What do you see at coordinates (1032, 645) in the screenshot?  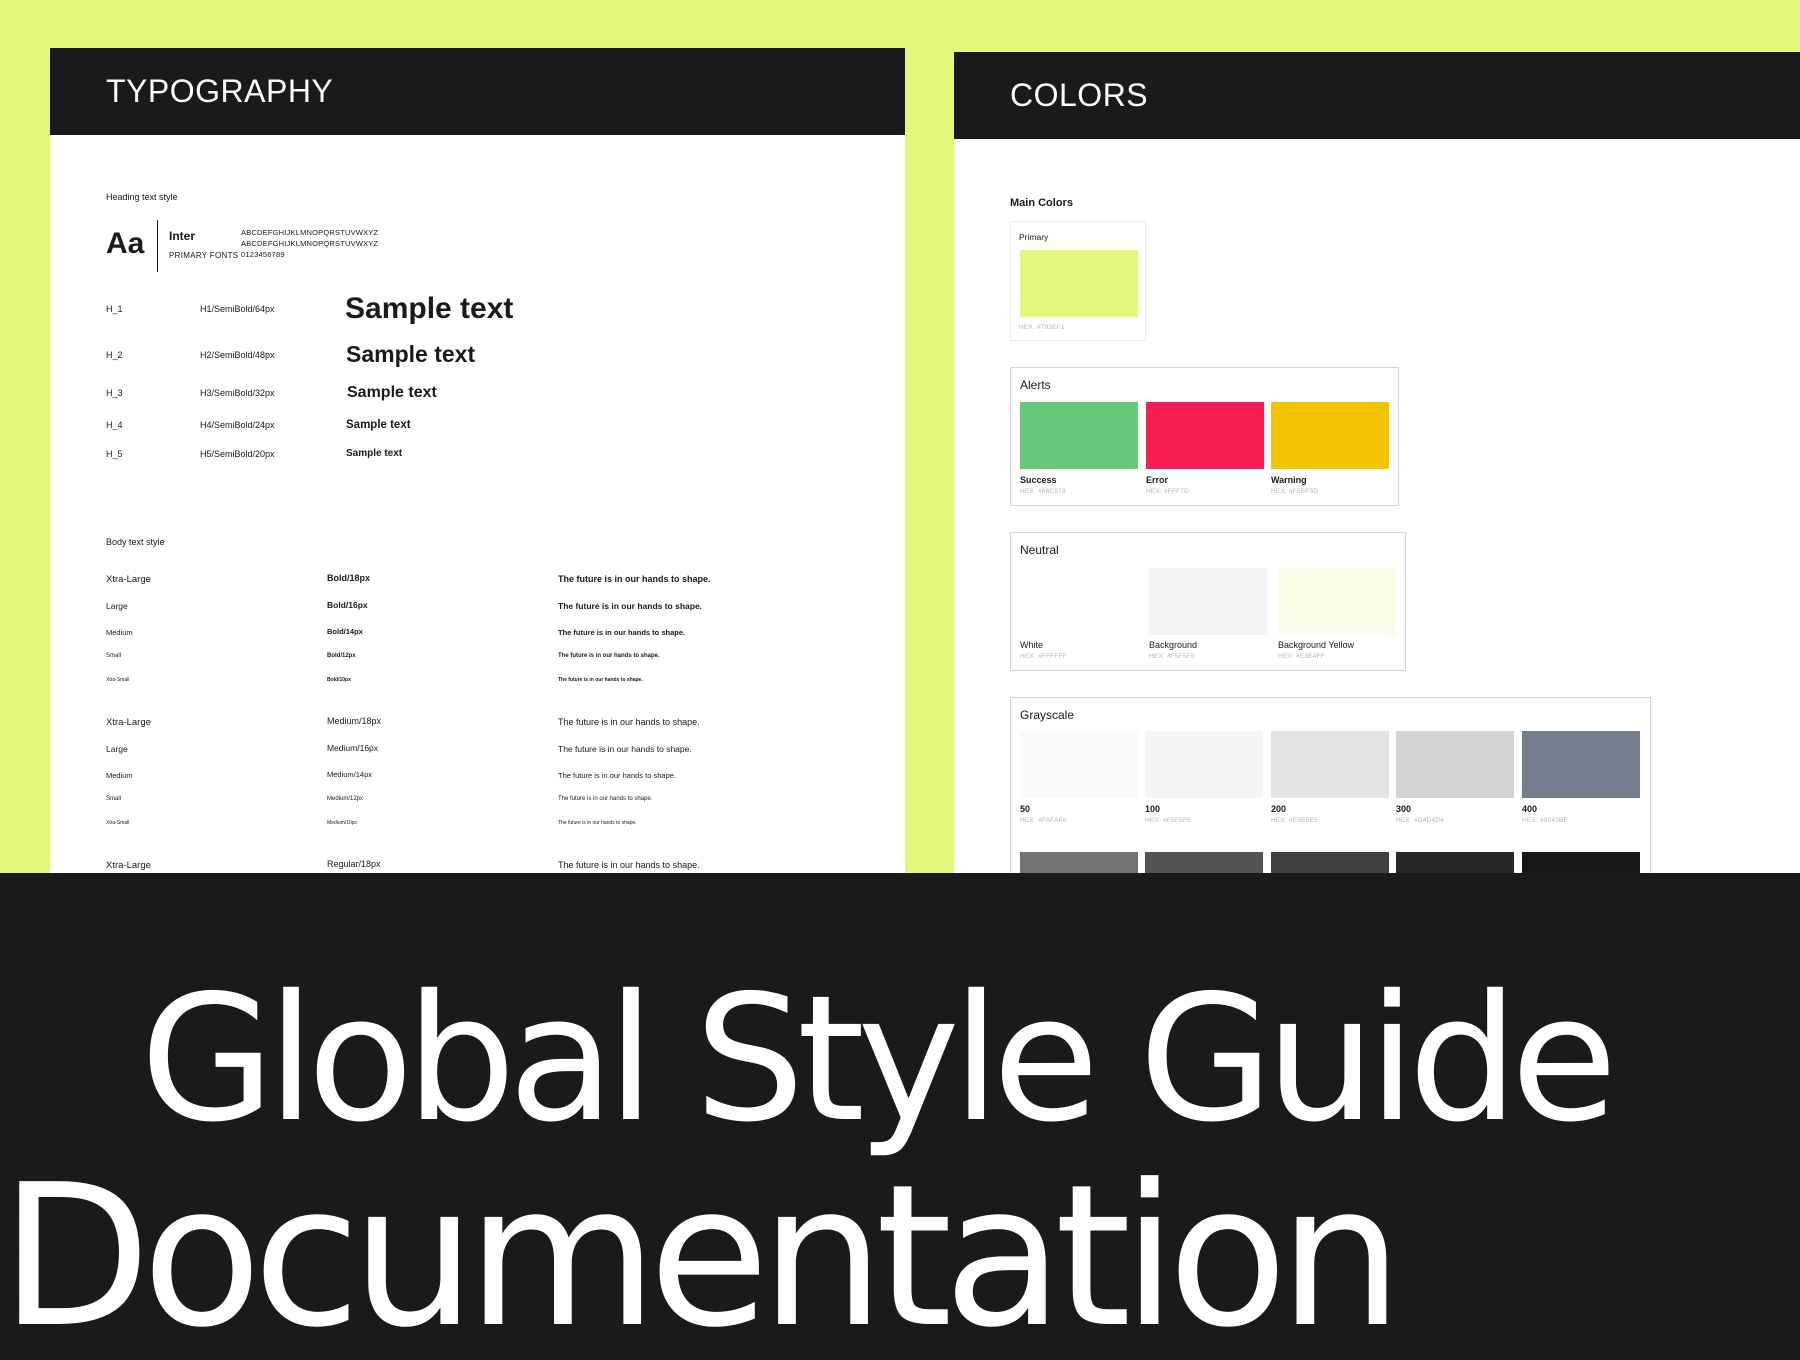 I see `white-name: White` at bounding box center [1032, 645].